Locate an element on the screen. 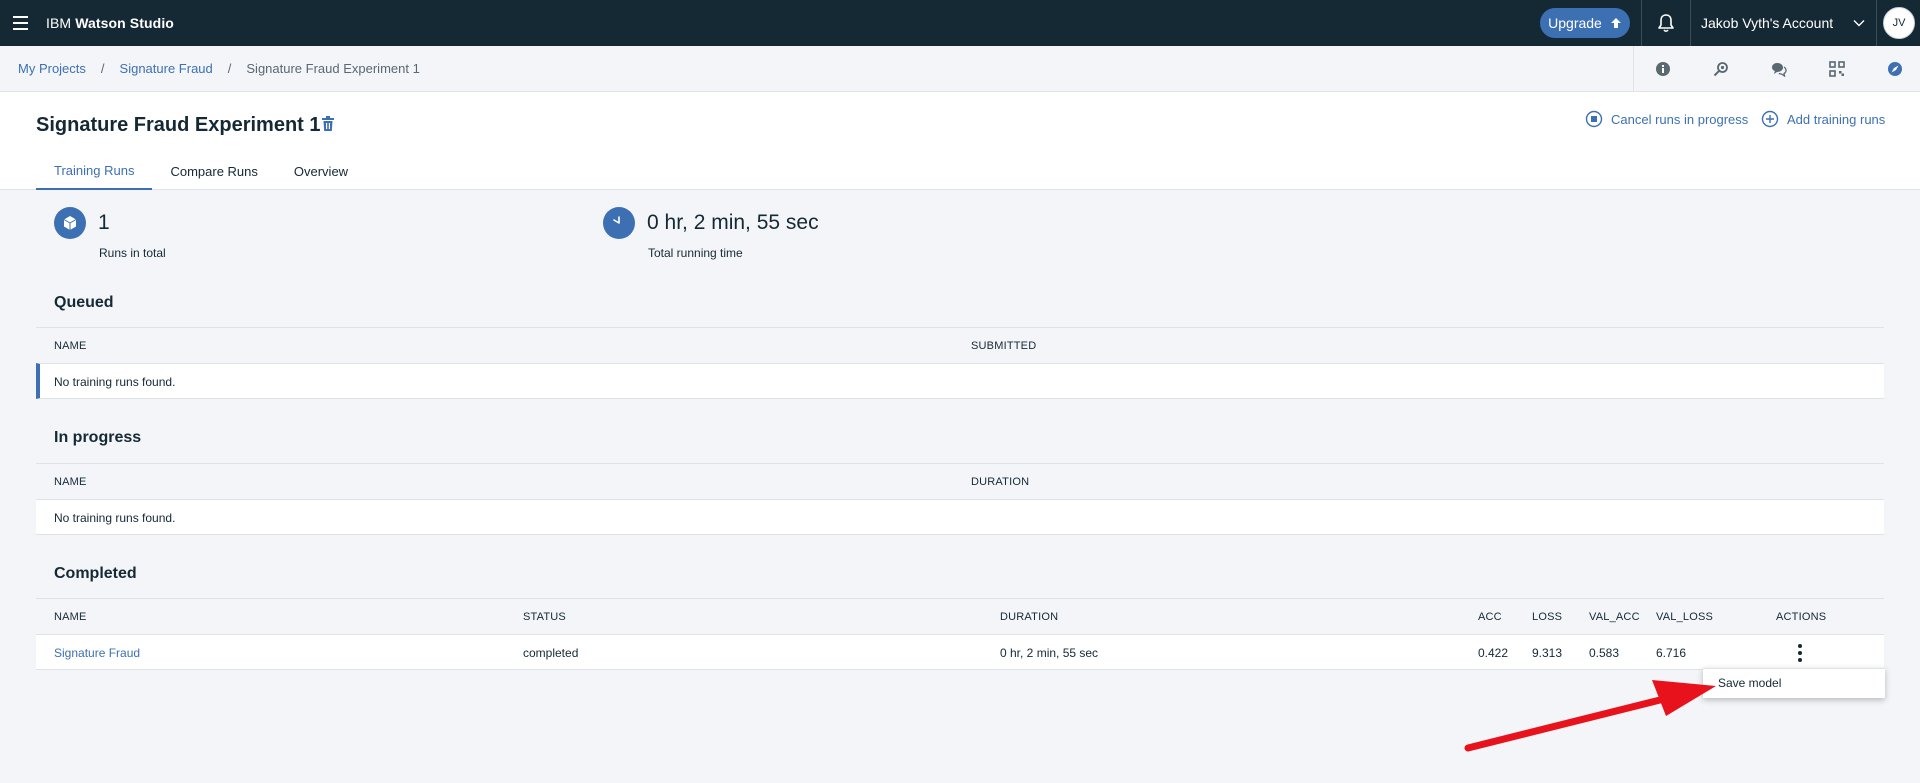 This screenshot has height=783, width=1920. queued-table: NAME SUBMITTED No training runs found. is located at coordinates (960, 363).